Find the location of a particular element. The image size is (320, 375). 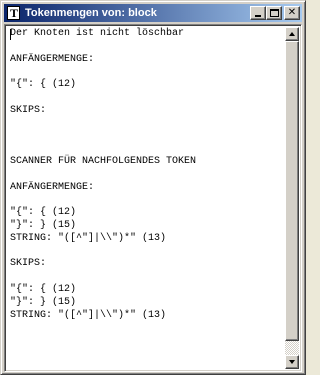

vertical-scrollbar is located at coordinates (292, 198).